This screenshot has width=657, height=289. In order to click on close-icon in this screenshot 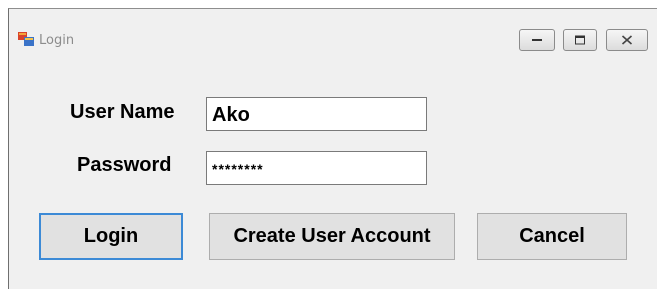, I will do `click(627, 40)`.